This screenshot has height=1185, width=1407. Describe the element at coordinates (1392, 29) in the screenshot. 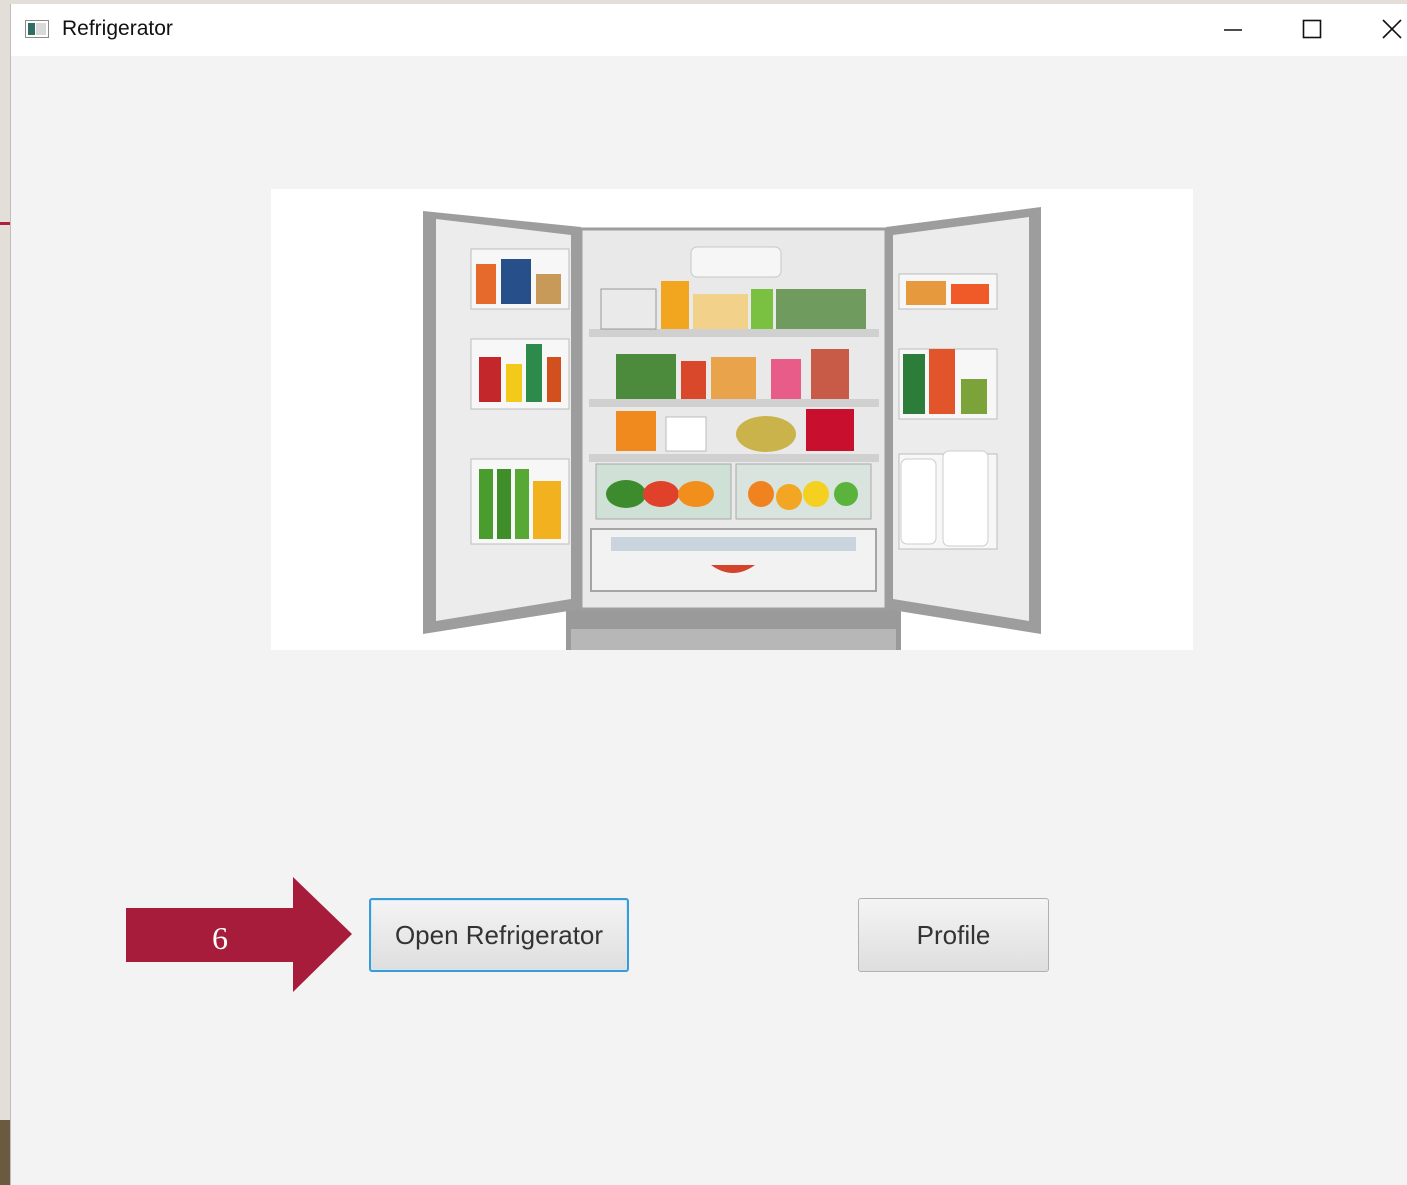

I see `close-icon` at that location.